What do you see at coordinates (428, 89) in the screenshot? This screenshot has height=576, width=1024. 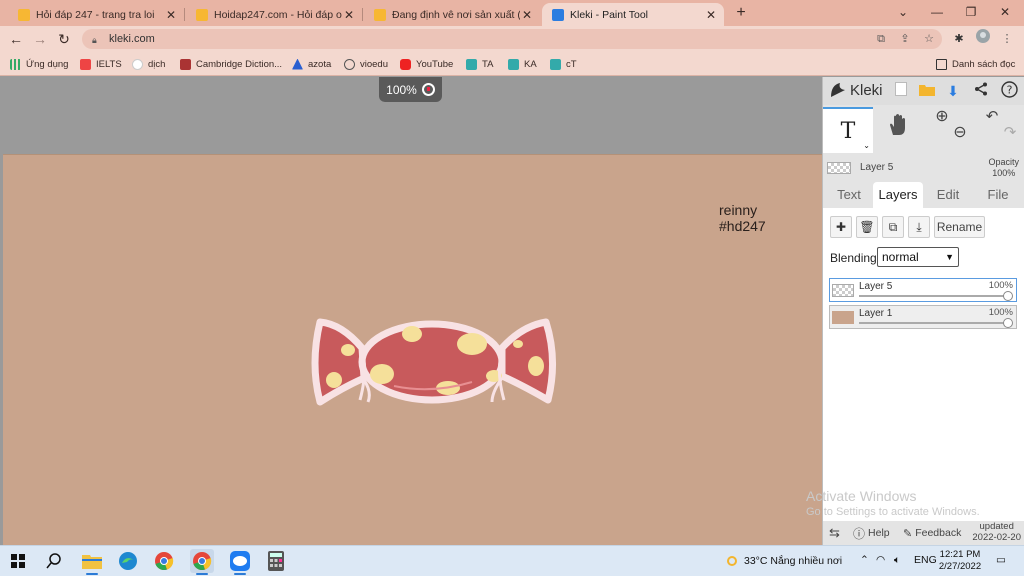 I see `rotation-dial-icon` at bounding box center [428, 89].